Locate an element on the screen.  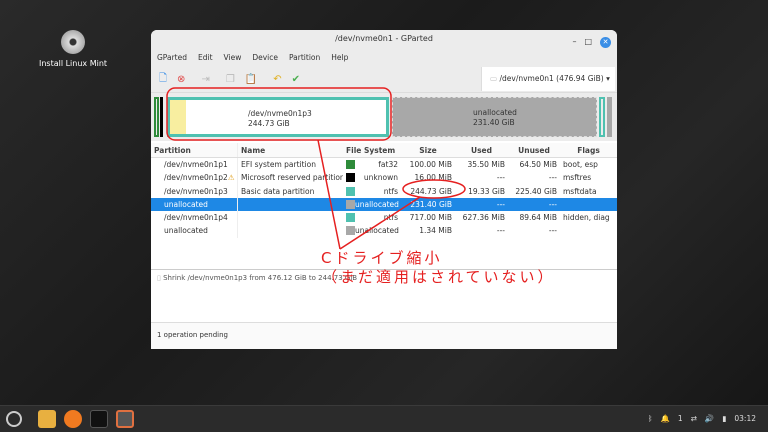
files-icon is located at coordinates (47, 419).